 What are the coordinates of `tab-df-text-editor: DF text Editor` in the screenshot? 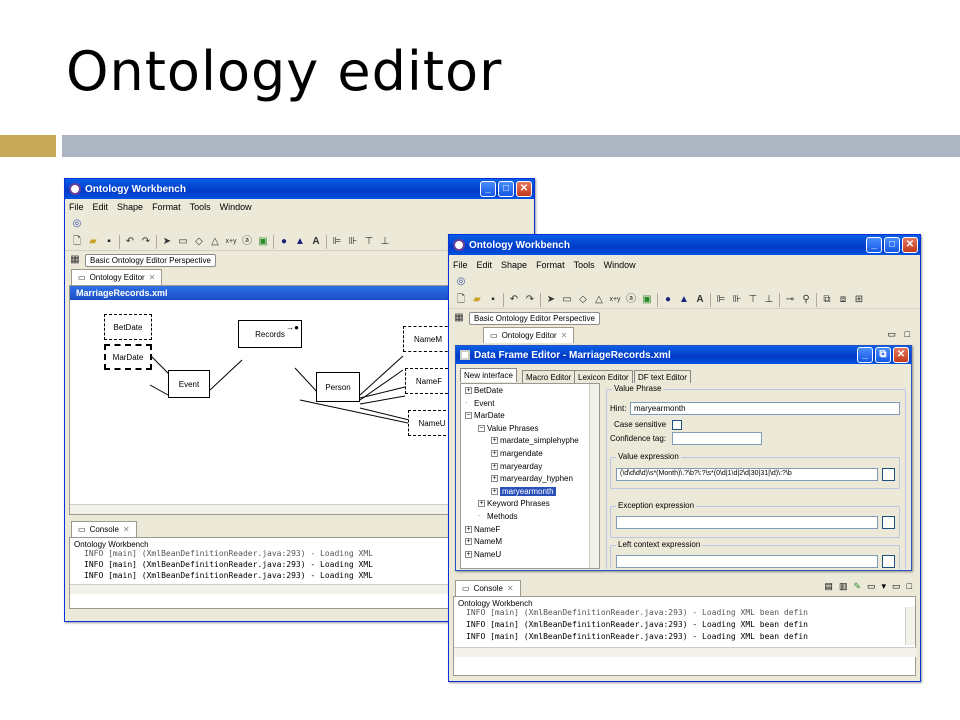 It's located at (662, 377).